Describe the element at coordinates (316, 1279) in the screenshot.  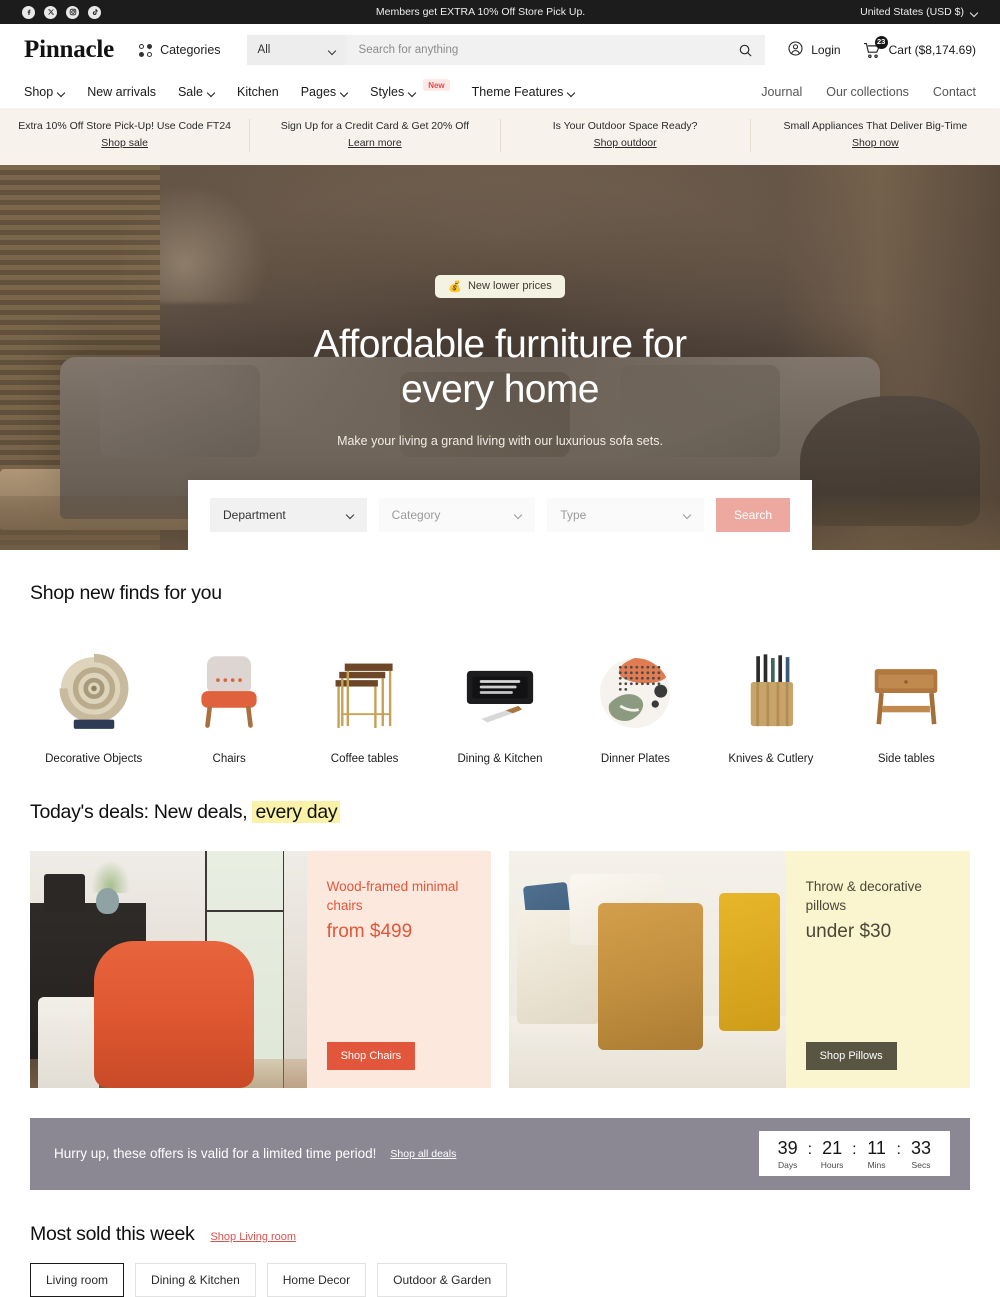
I see `tab-home-decor: Home Decor` at that location.